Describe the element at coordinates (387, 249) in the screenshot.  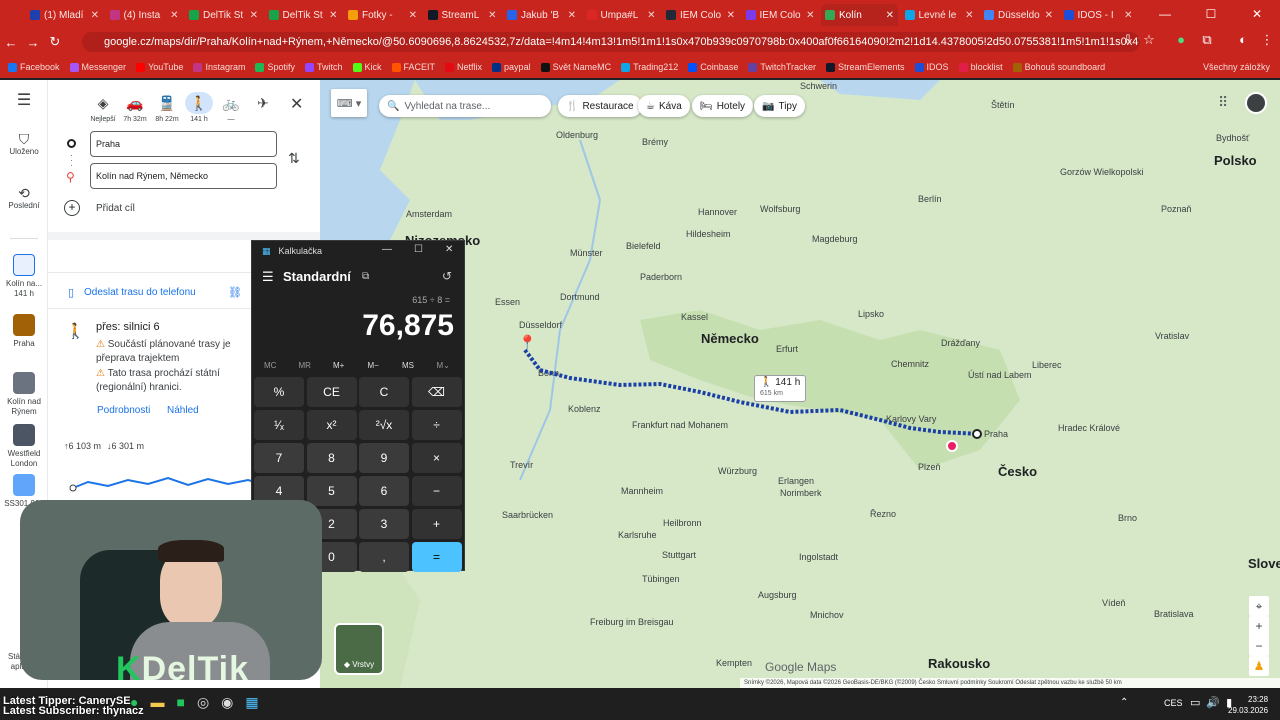
I see `calc-minimize-button: —` at that location.